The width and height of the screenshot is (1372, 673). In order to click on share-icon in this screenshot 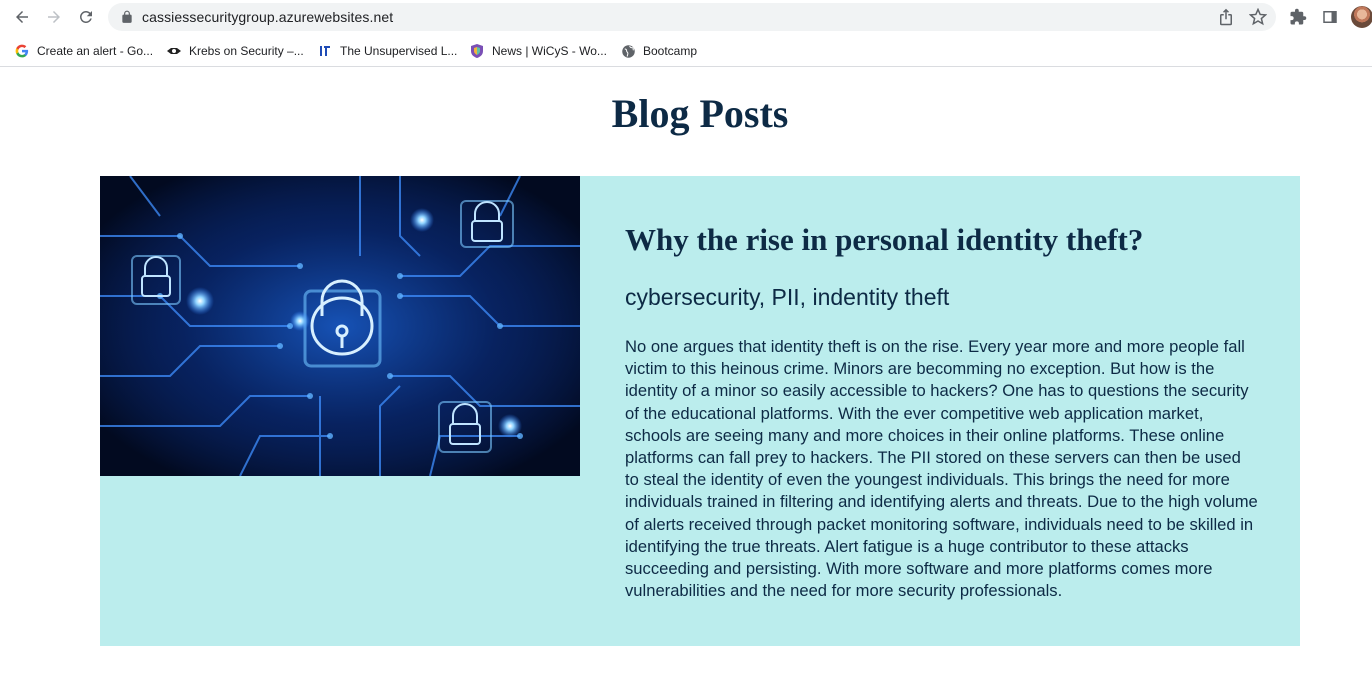, I will do `click(1226, 17)`.